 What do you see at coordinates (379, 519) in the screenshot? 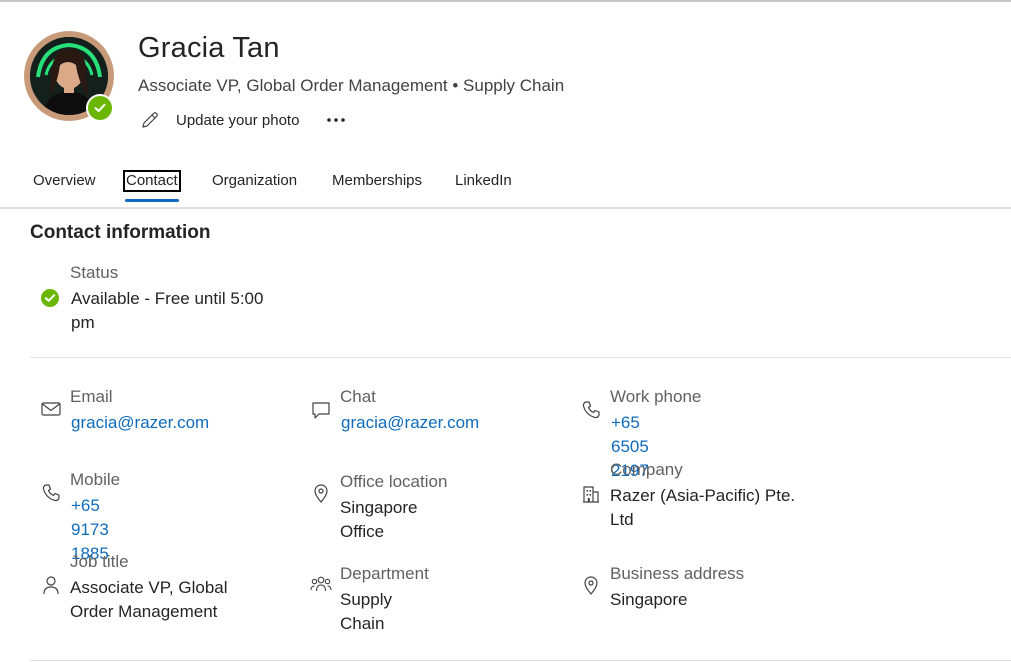
I see `office-location-value: Singapore Office` at bounding box center [379, 519].